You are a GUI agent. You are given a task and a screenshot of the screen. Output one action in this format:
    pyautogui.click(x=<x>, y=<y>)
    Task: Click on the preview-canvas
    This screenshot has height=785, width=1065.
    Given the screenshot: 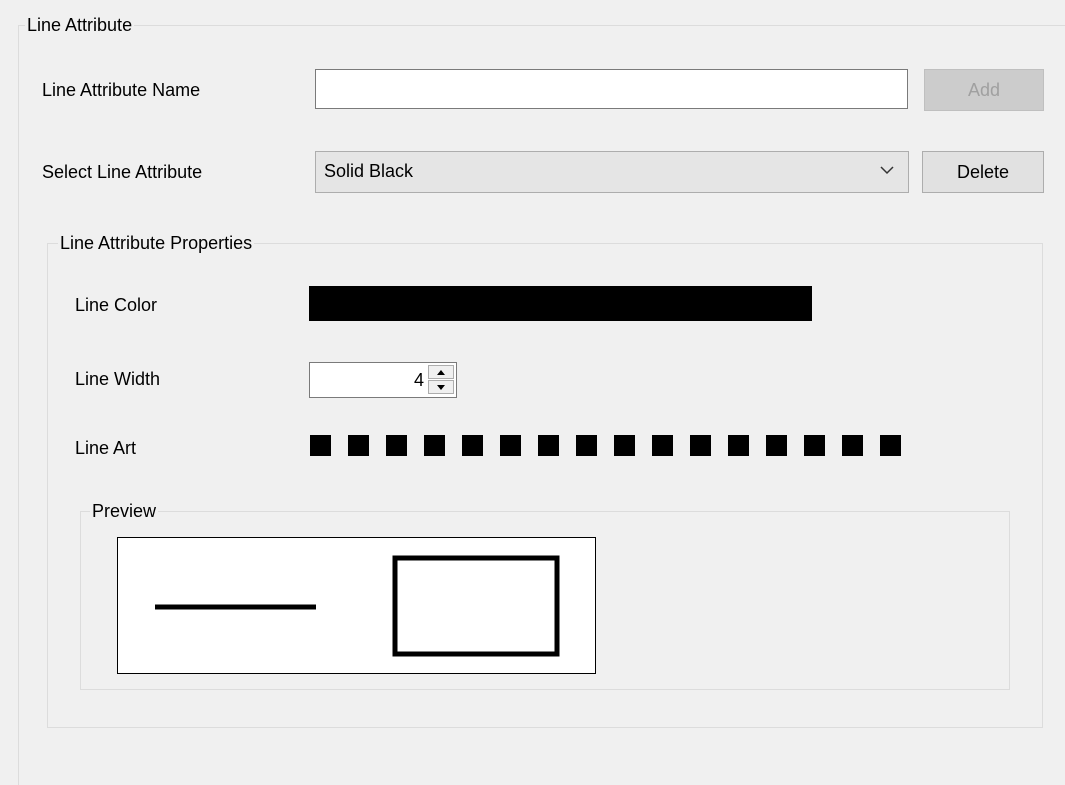 What is the action you would take?
    pyautogui.click(x=356, y=605)
    